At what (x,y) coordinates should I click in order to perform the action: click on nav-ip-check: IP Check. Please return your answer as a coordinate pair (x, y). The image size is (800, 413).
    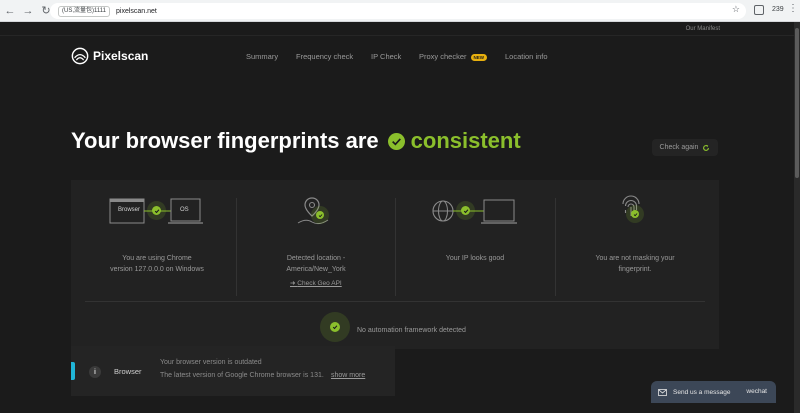
    Looking at the image, I should click on (386, 56).